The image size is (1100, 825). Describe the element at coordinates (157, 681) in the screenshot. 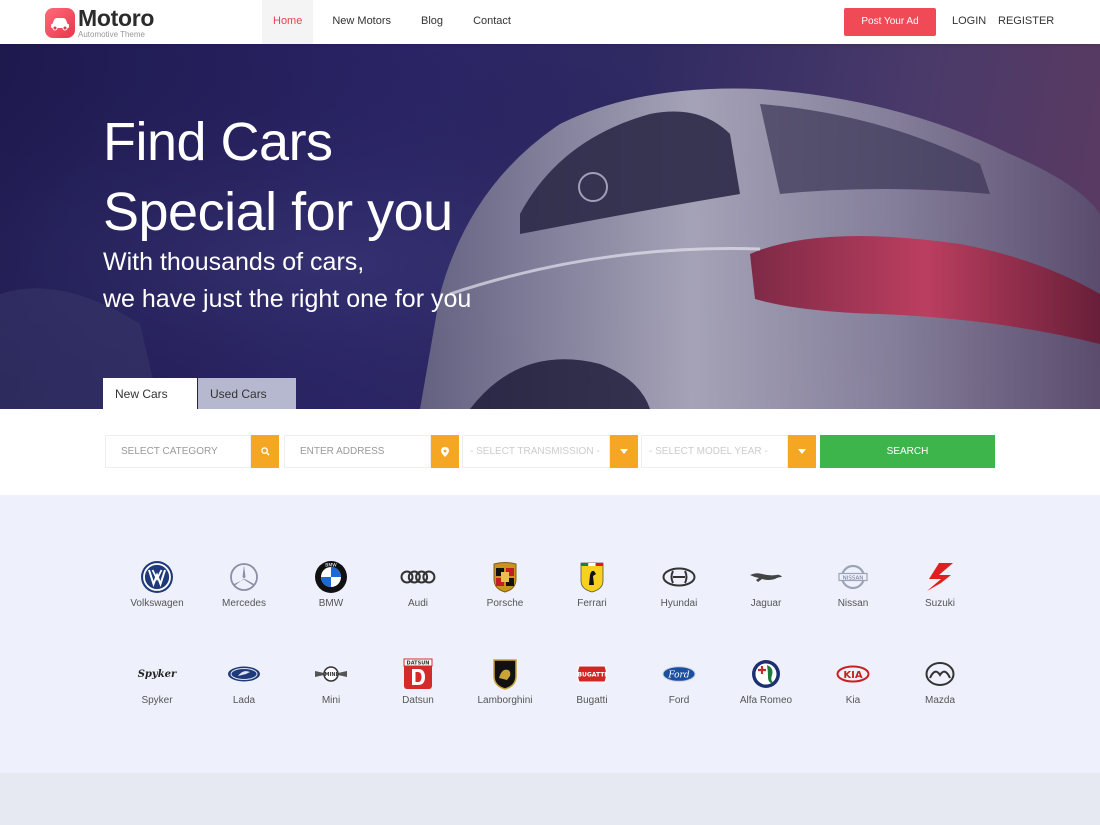

I see `brand-spyker: Spyker Spyker` at that location.